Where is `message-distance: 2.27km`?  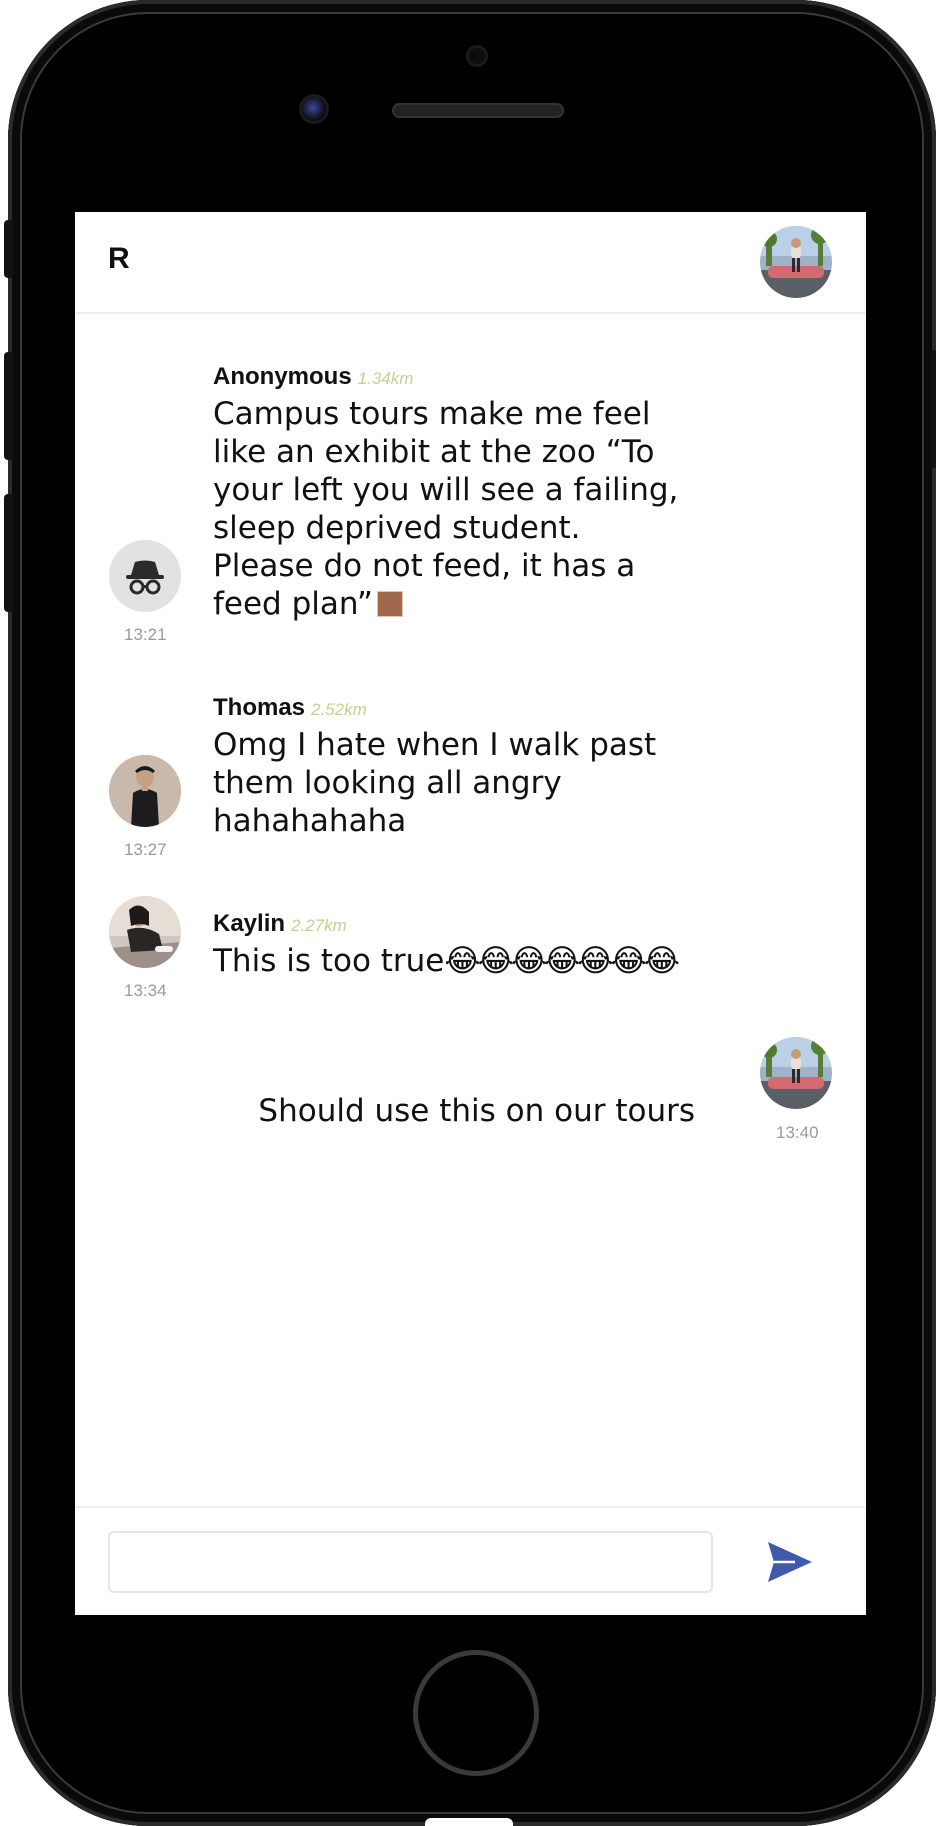
message-distance: 2.27km is located at coordinates (319, 925).